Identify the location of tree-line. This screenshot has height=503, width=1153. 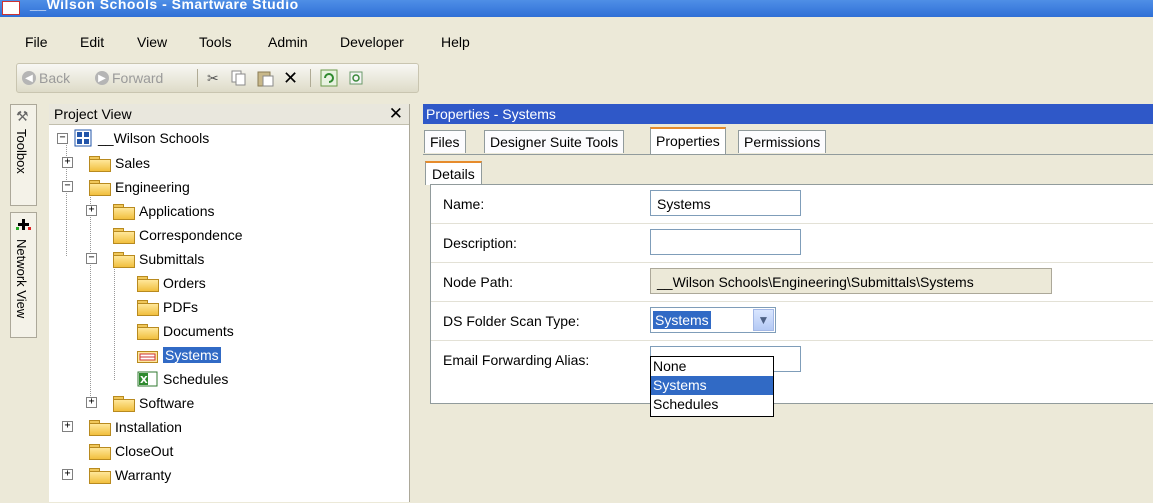
(90, 296).